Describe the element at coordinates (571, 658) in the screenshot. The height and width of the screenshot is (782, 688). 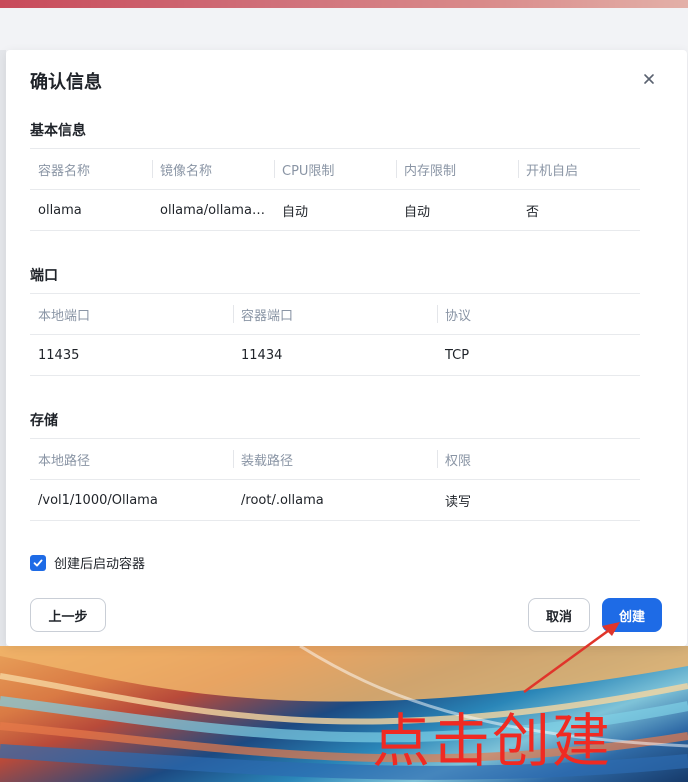
I see `annotation-arrow-icon` at that location.